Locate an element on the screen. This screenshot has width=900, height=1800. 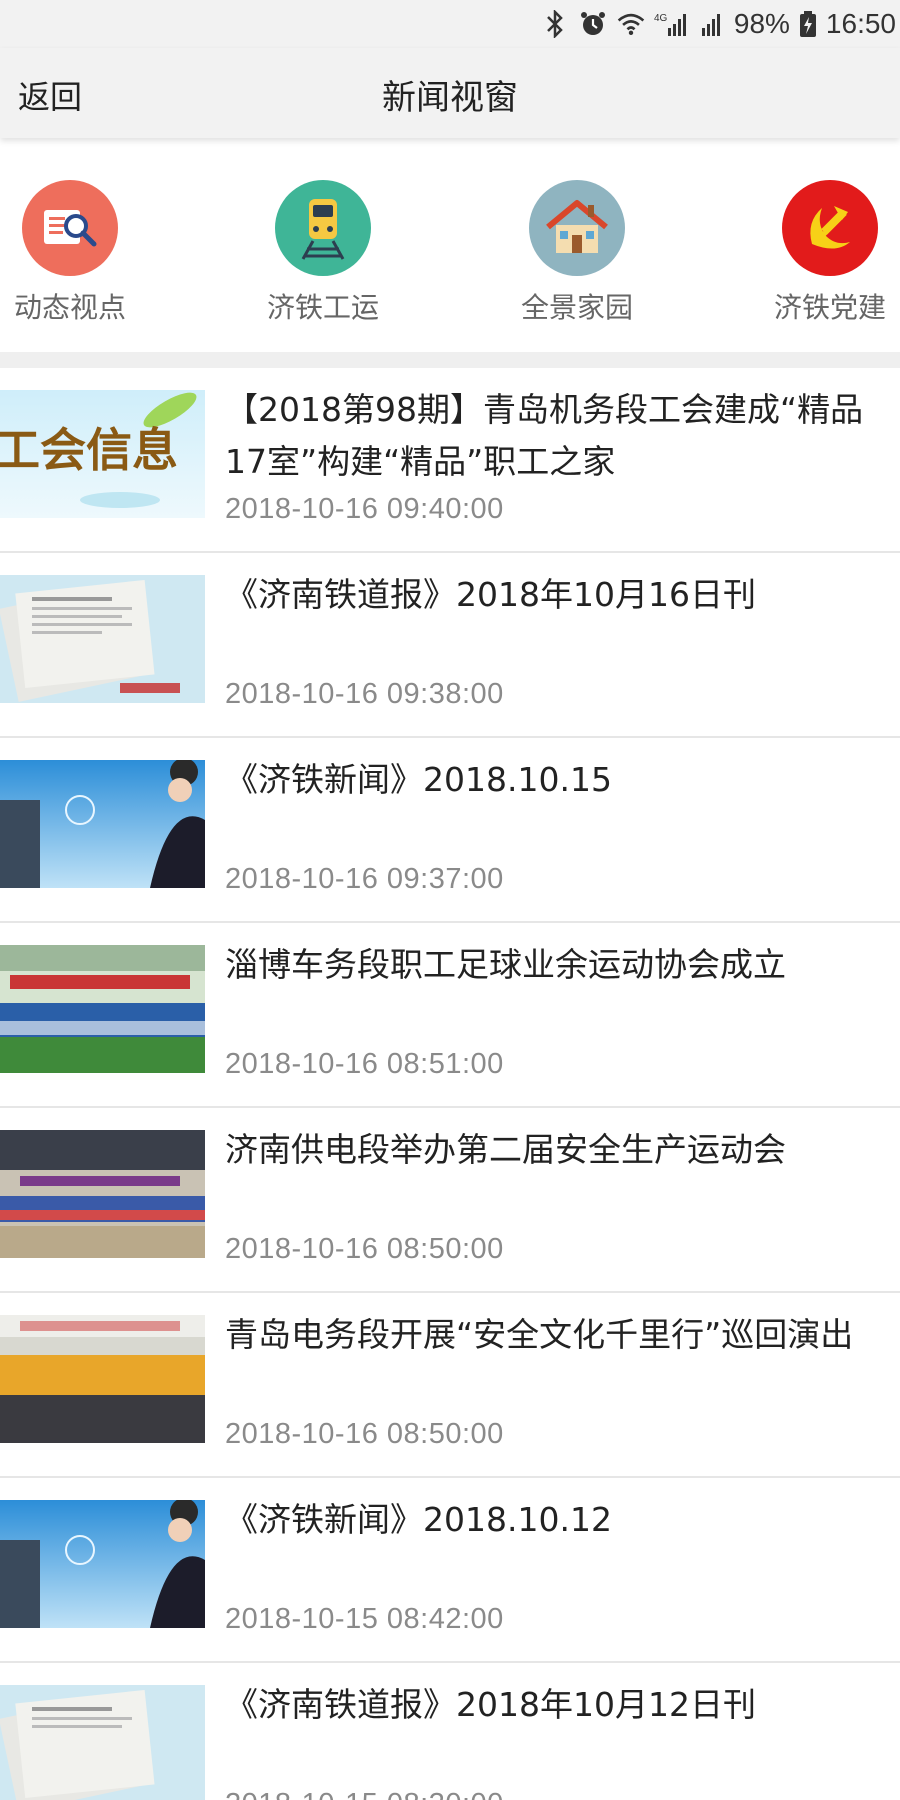
title-bar: 新闻视窗 返回 is located at coordinates (450, 93).